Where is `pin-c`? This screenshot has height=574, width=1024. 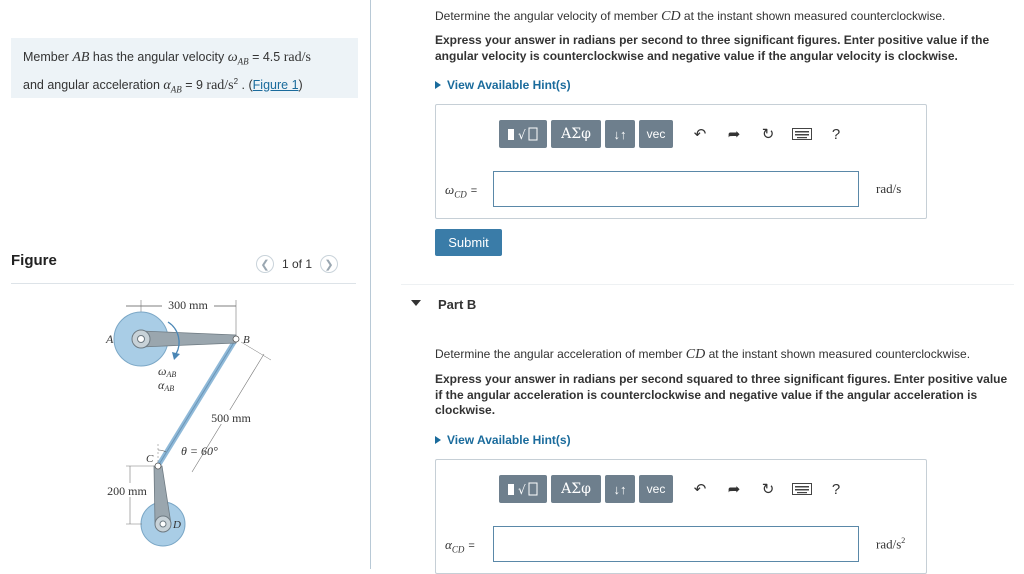
pin-c is located at coordinates (158, 466).